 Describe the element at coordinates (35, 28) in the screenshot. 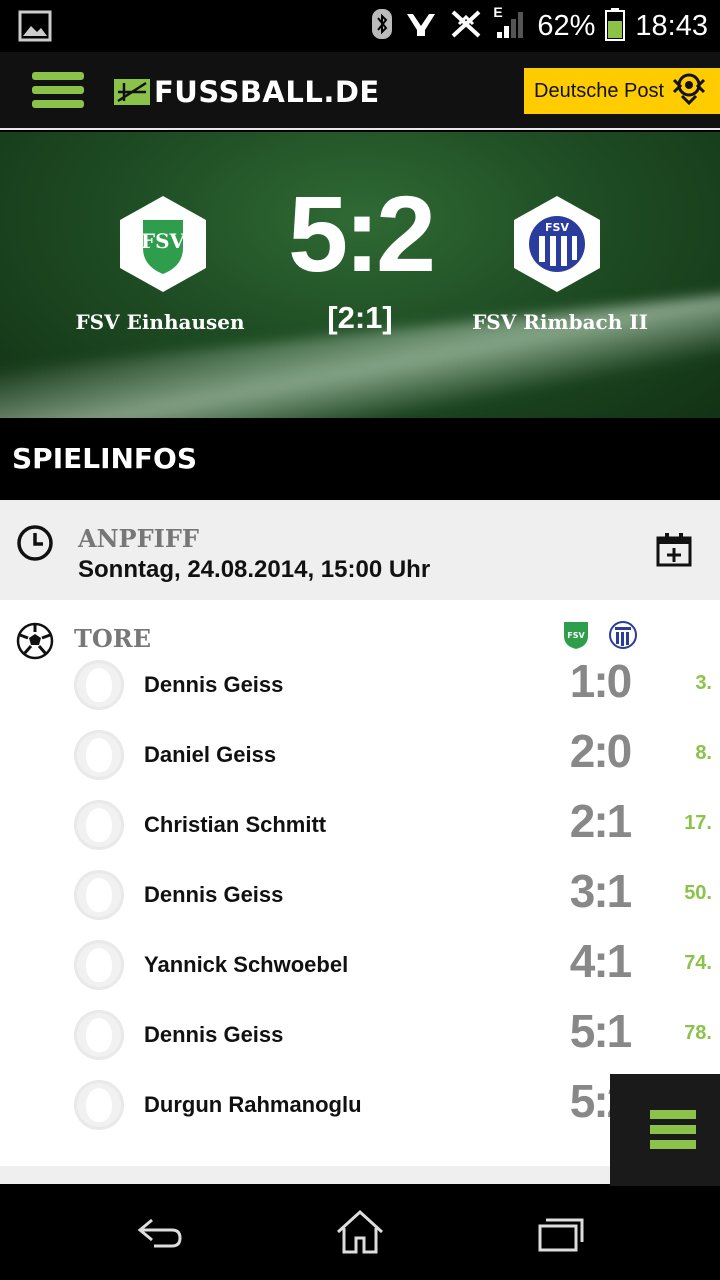

I see `gallery-notification-icon` at that location.